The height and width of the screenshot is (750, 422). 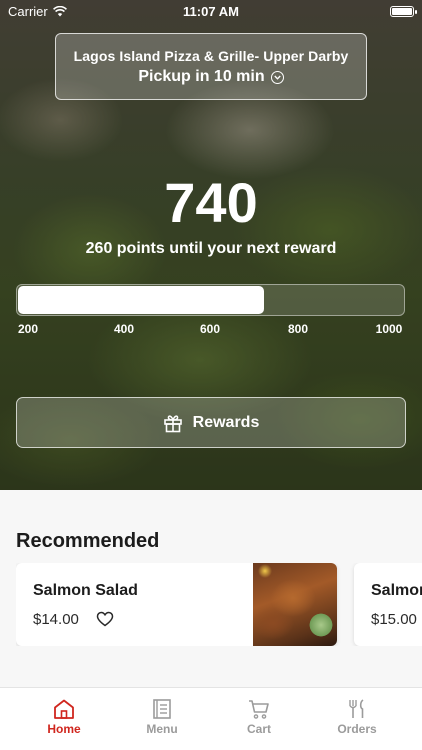 What do you see at coordinates (277, 77) in the screenshot?
I see `chevron-down-icon` at bounding box center [277, 77].